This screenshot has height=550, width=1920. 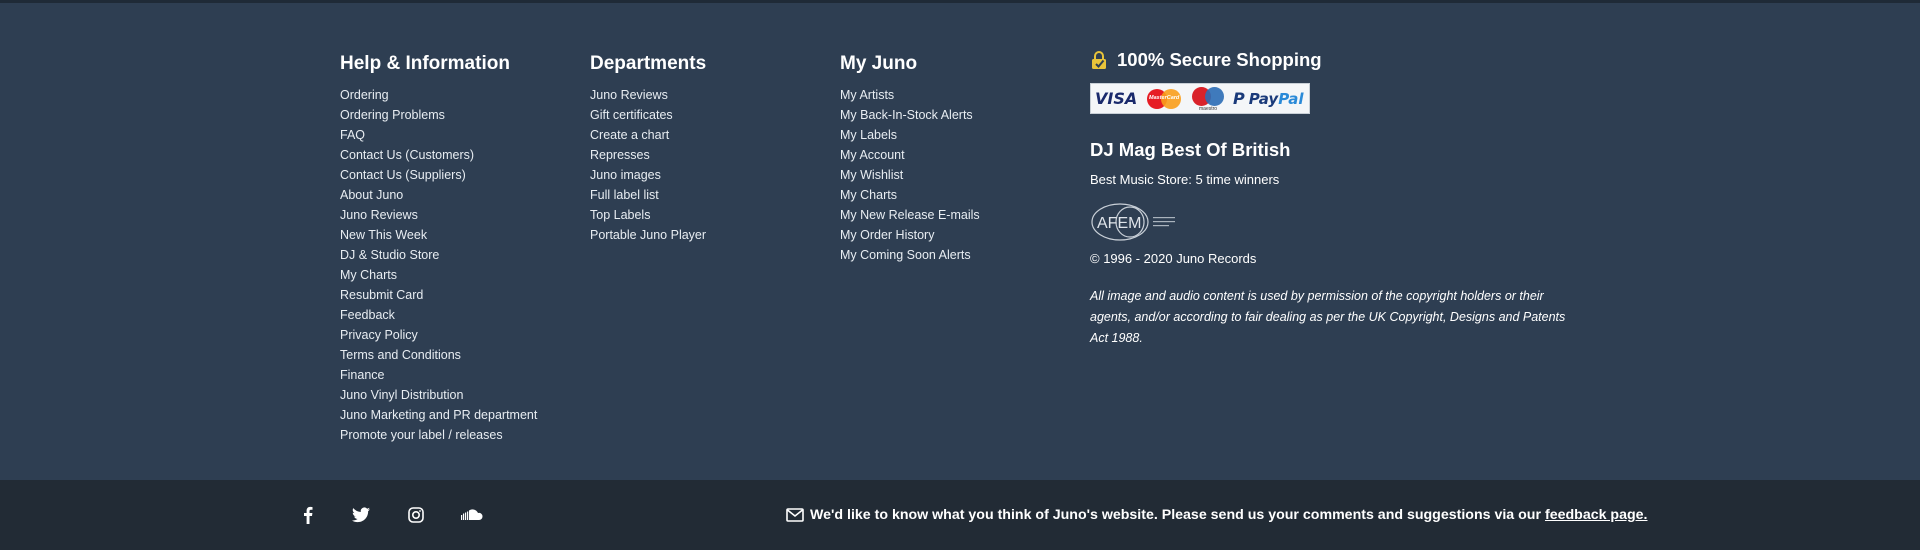 What do you see at coordinates (392, 115) in the screenshot?
I see `help-link: Ordering Problems` at bounding box center [392, 115].